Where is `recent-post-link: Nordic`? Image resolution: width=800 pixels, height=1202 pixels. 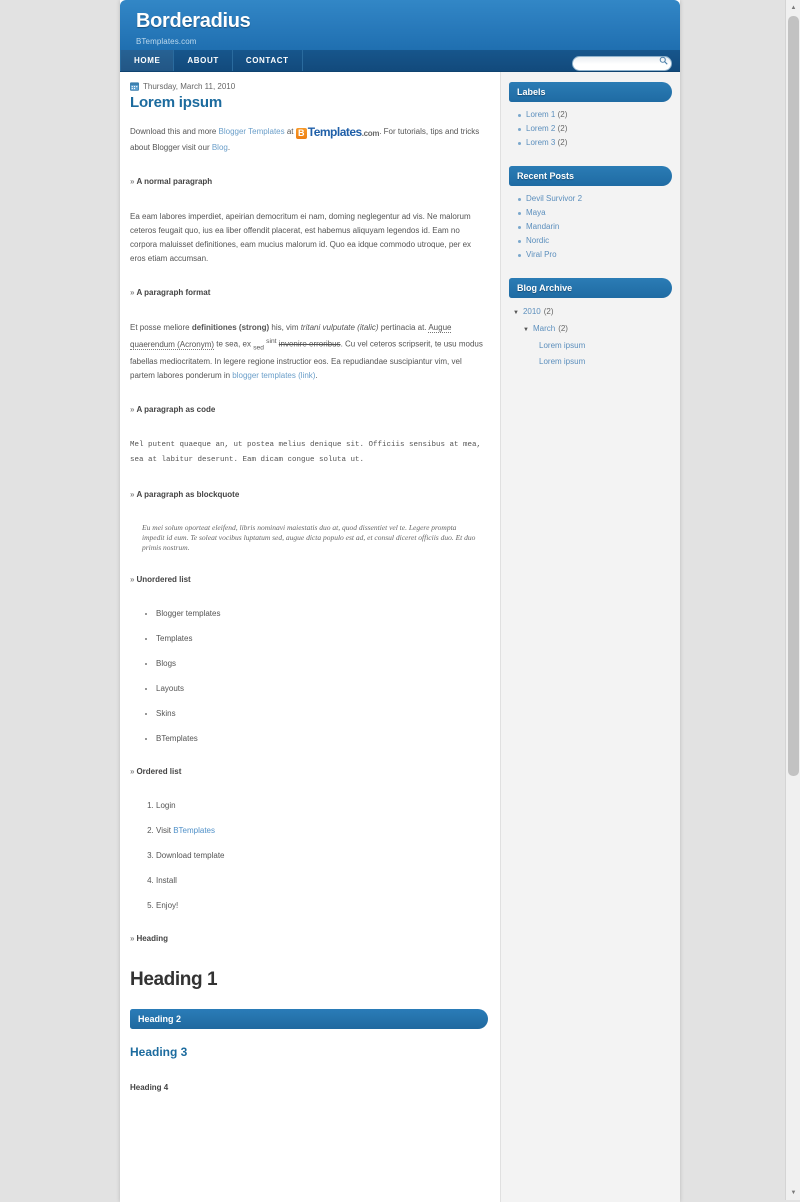
recent-post-link: Nordic is located at coordinates (537, 240).